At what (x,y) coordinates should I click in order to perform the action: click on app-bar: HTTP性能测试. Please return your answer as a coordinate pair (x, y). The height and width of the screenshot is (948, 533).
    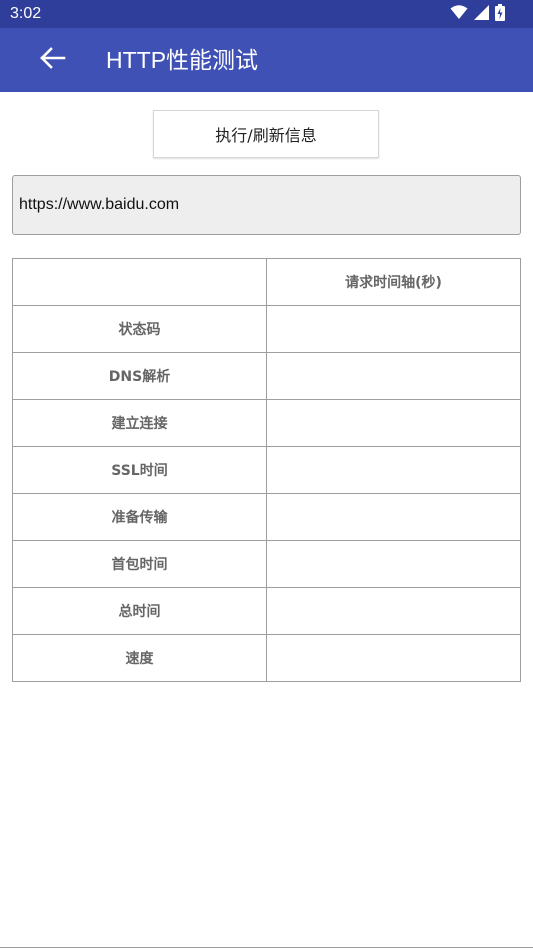
    Looking at the image, I should click on (266, 60).